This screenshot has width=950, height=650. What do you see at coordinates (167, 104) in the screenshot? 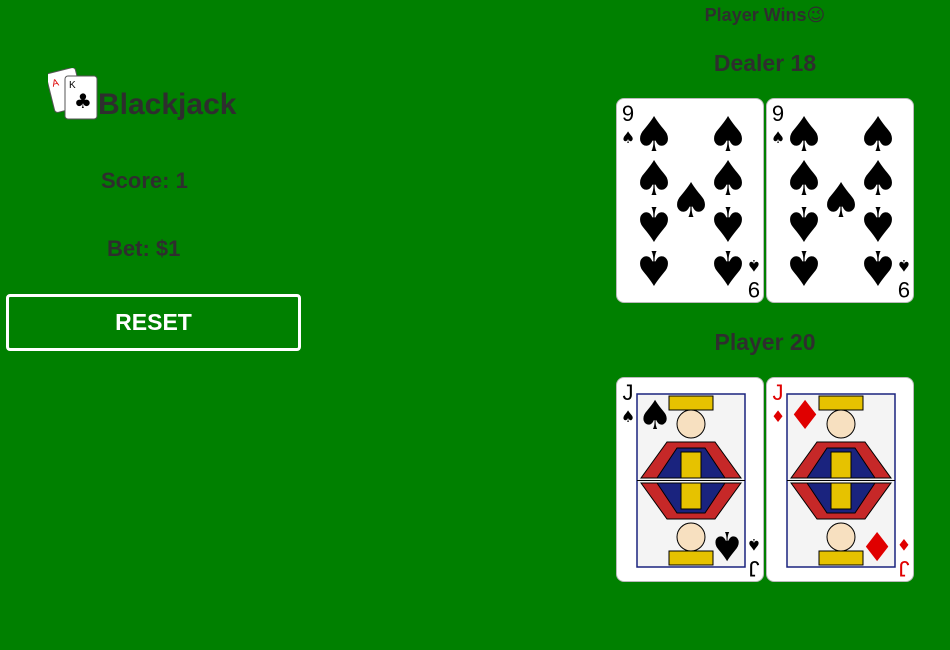
I see `page-title: Blackjack` at bounding box center [167, 104].